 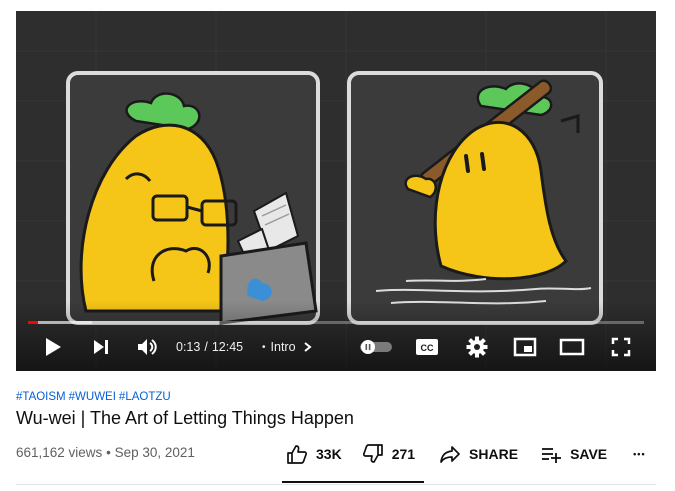 I want to click on more-actions-button: •••, so click(x=639, y=454).